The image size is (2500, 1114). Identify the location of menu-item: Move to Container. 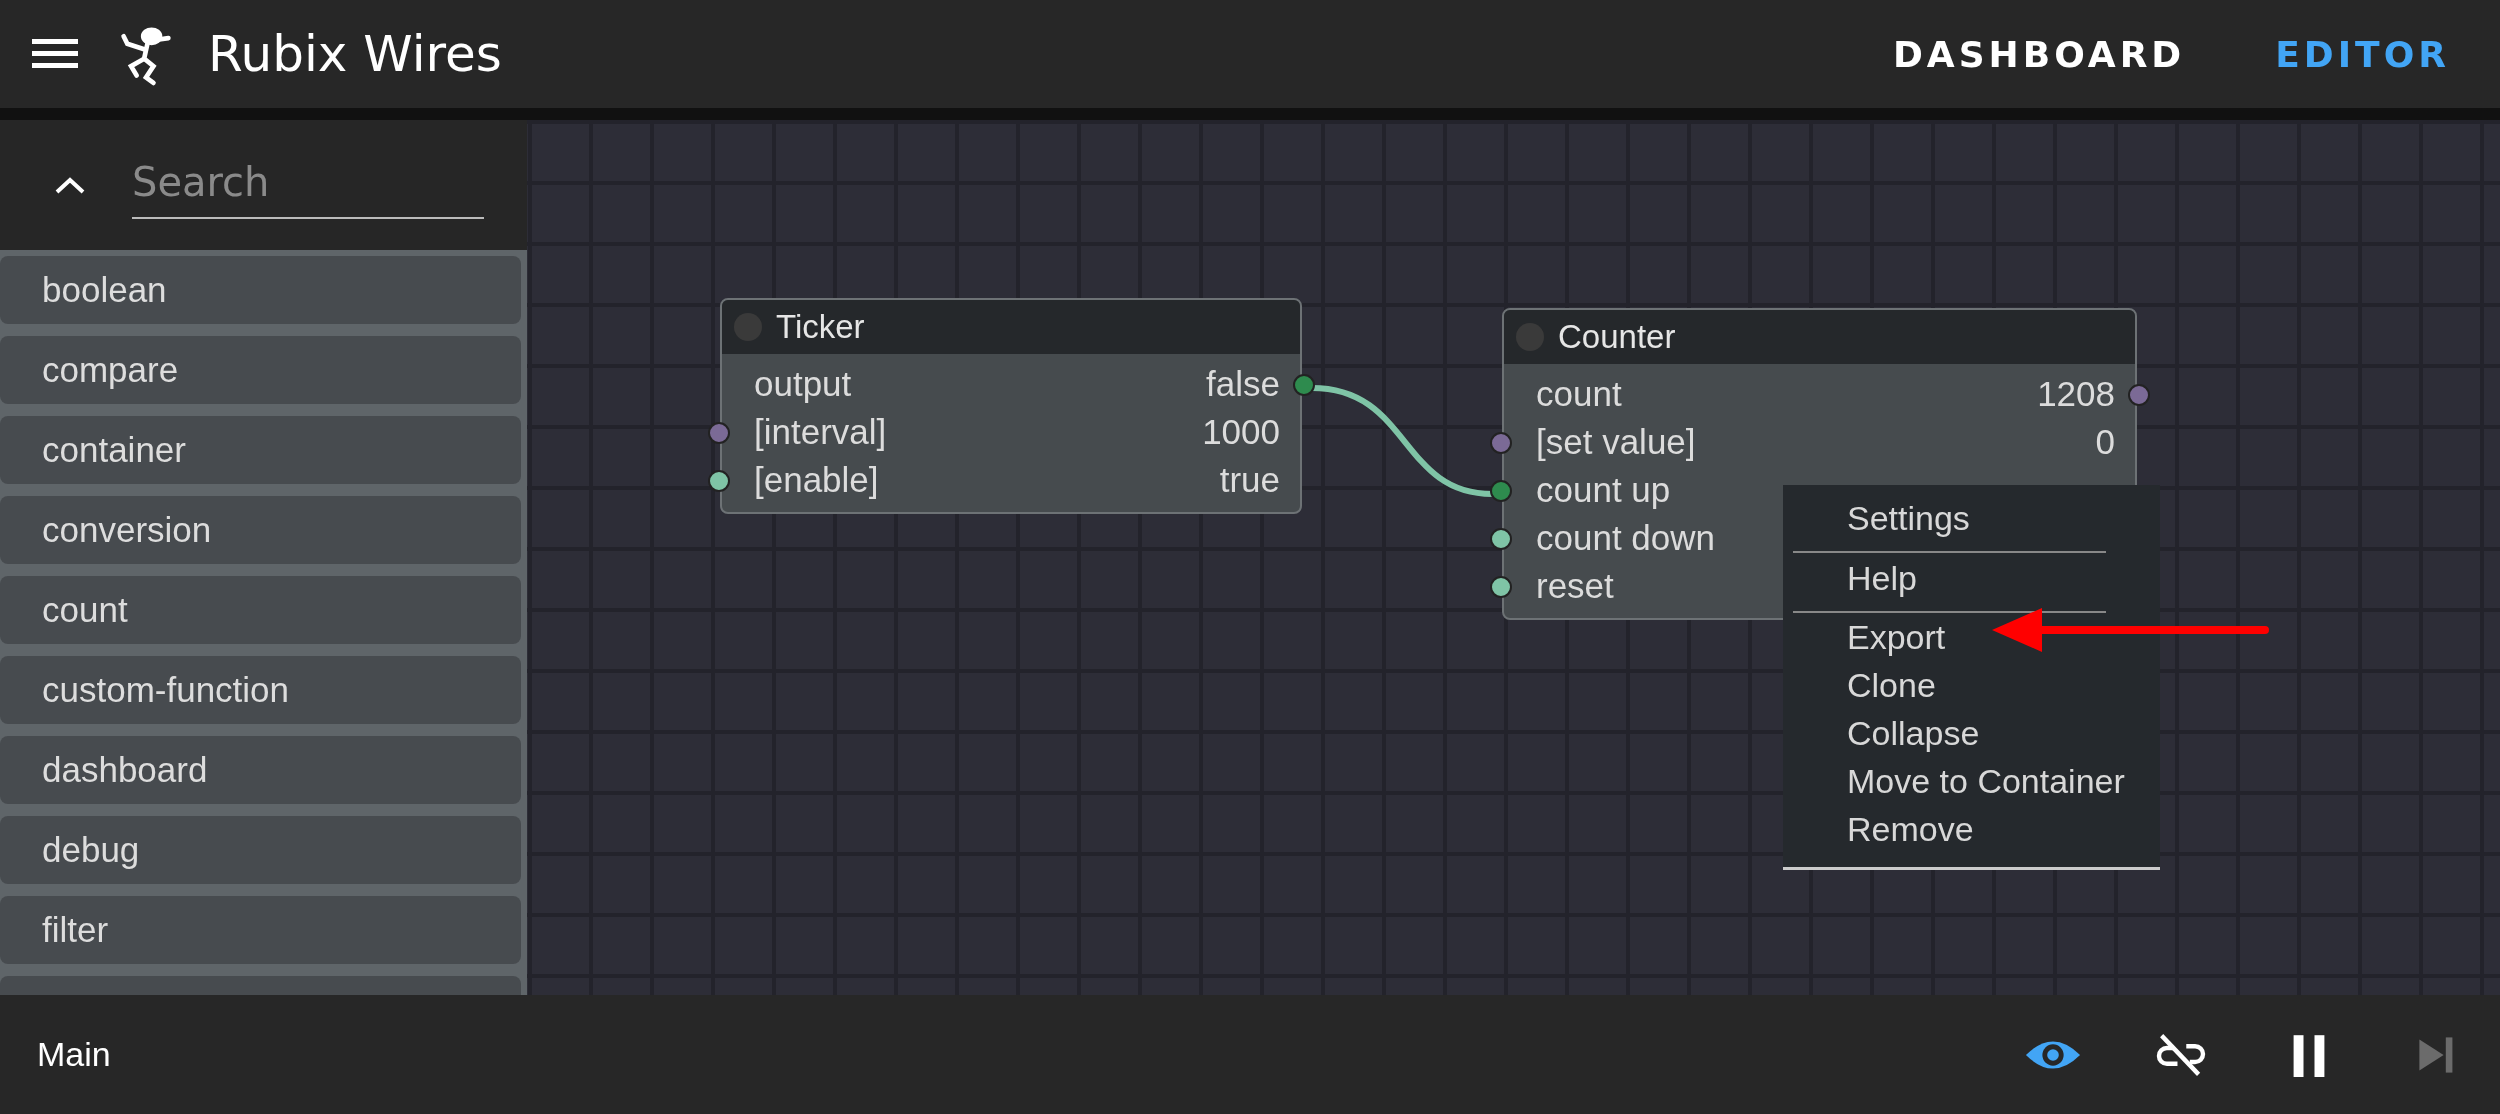
(1971, 781).